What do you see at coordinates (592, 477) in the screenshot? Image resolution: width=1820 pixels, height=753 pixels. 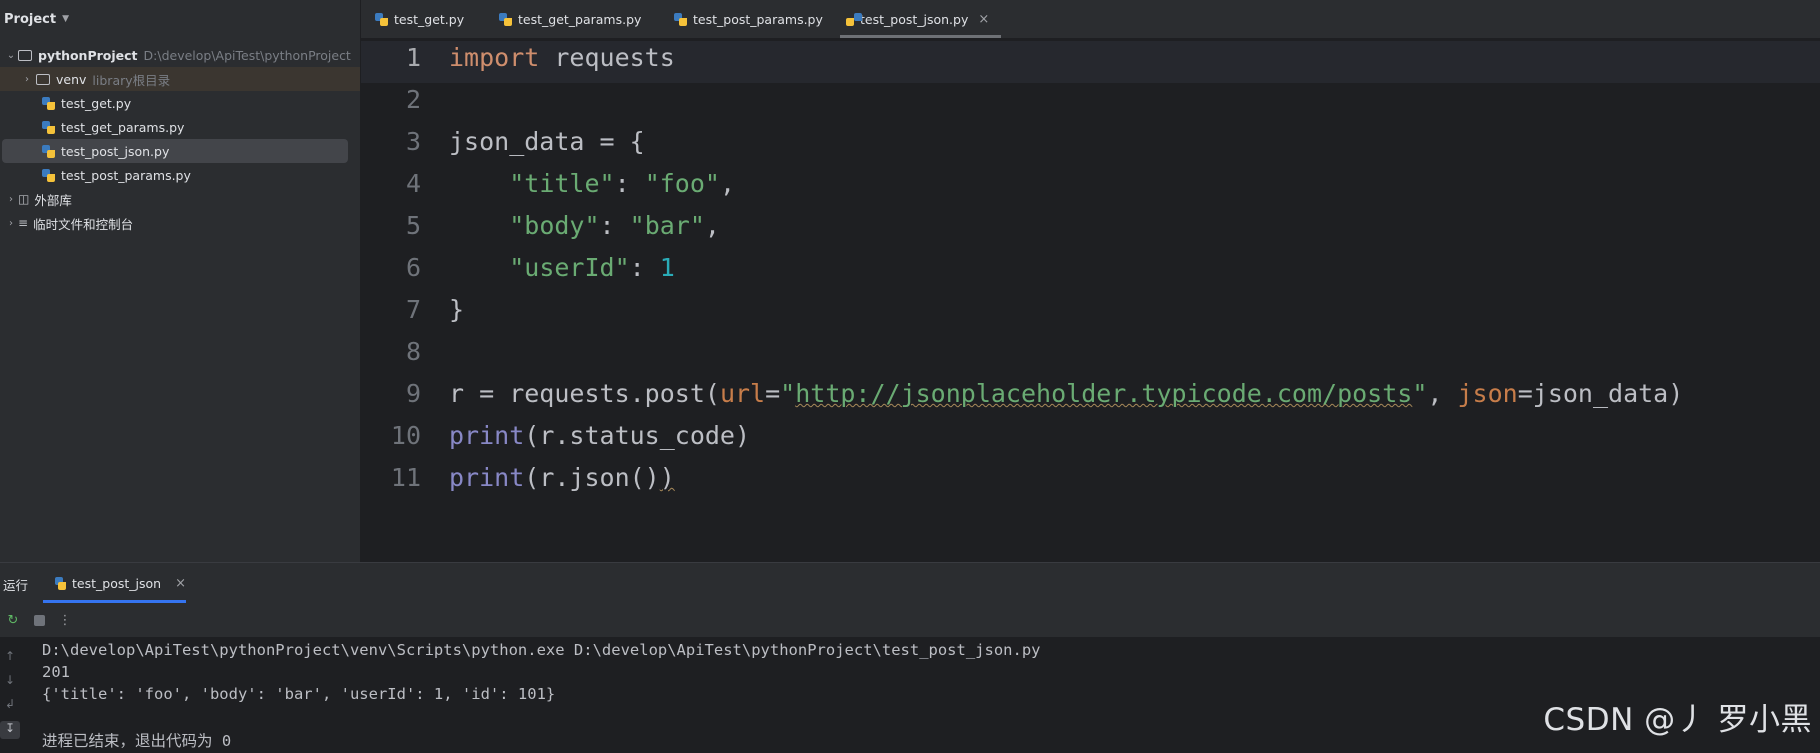 I see `code-token: (r.json()` at bounding box center [592, 477].